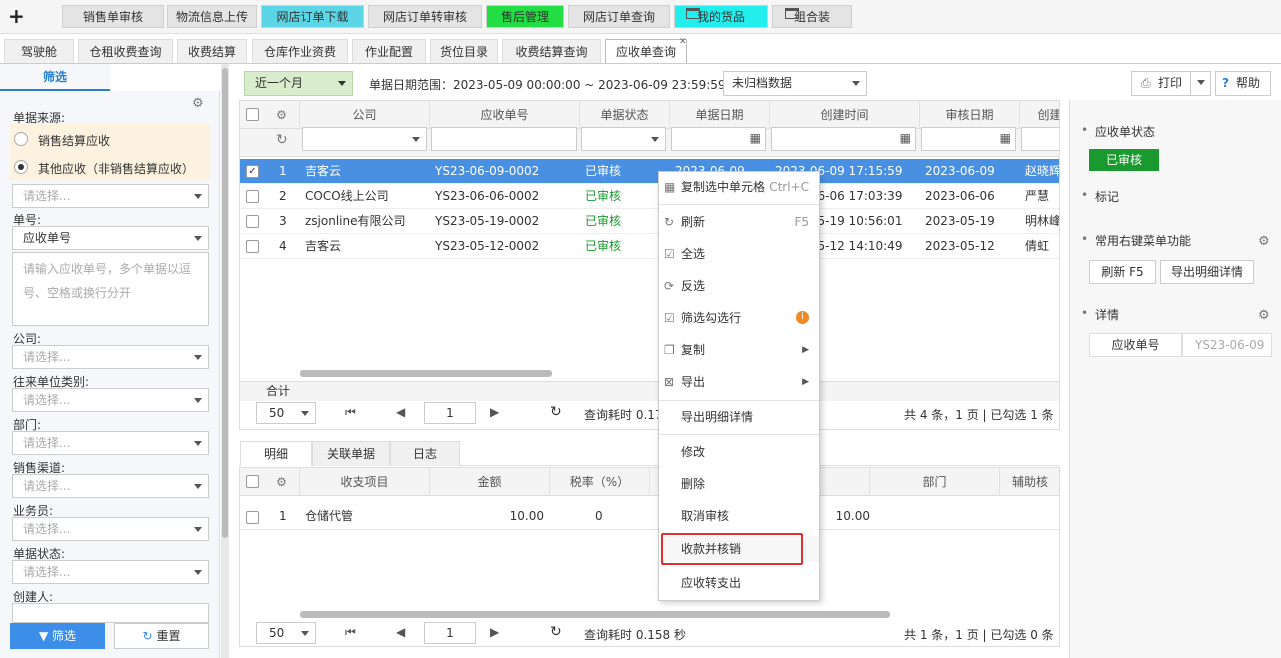  What do you see at coordinates (425, 16) in the screenshot?
I see `top-tab-3: 网店订单转审核` at bounding box center [425, 16].